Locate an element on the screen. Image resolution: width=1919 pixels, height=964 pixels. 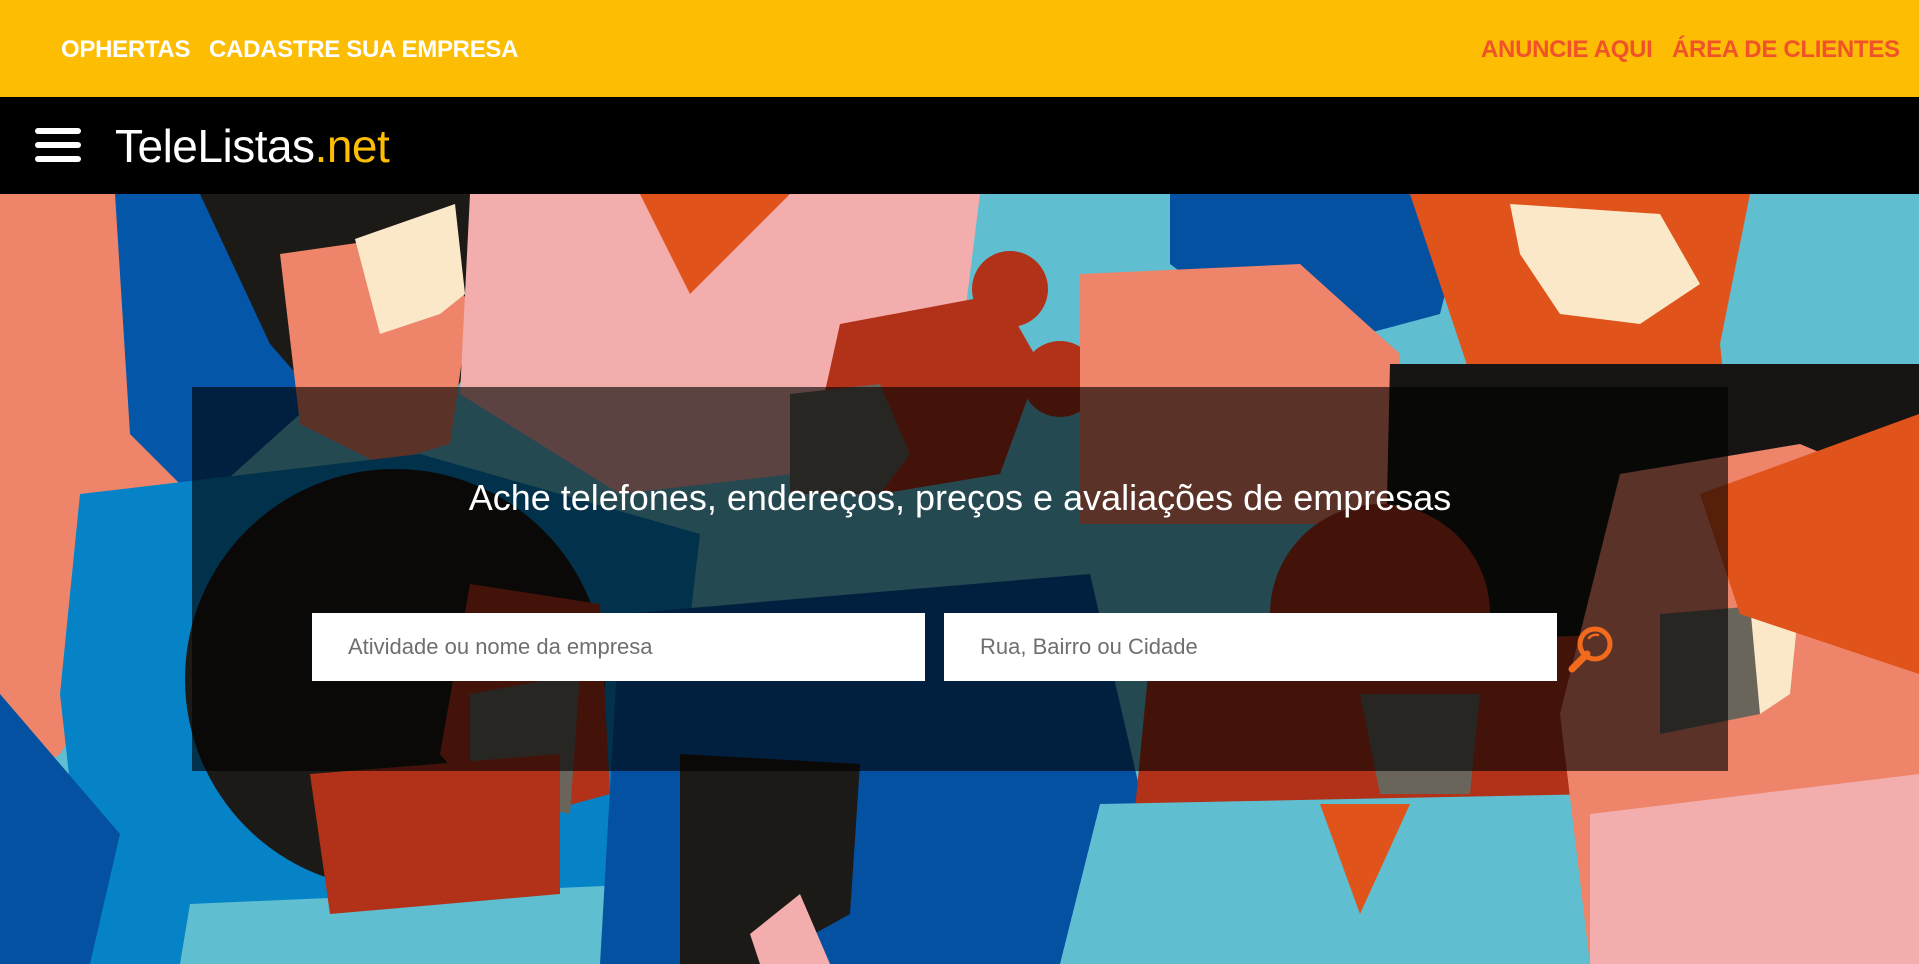
nav-link-cadastre-empresa: CADASTRE SUA EMPRESA is located at coordinates (363, 50).